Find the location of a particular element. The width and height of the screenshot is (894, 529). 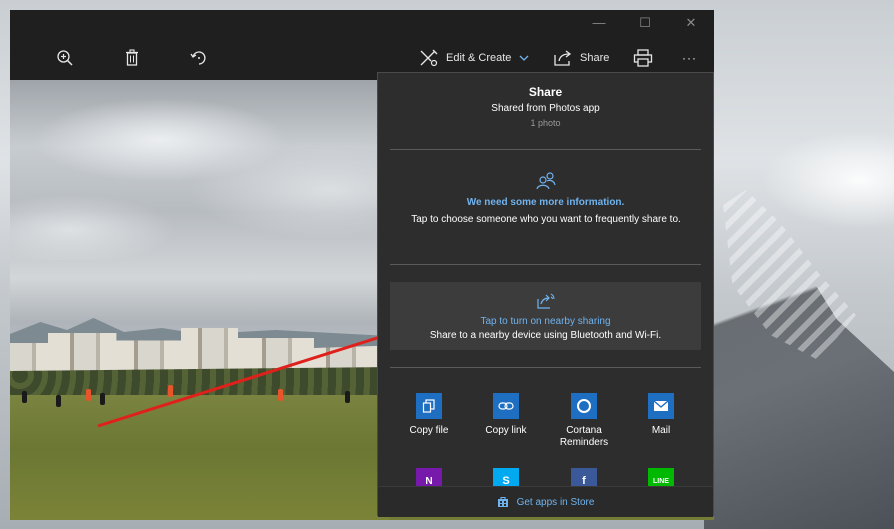

zoom-button is located at coordinates (65, 58).